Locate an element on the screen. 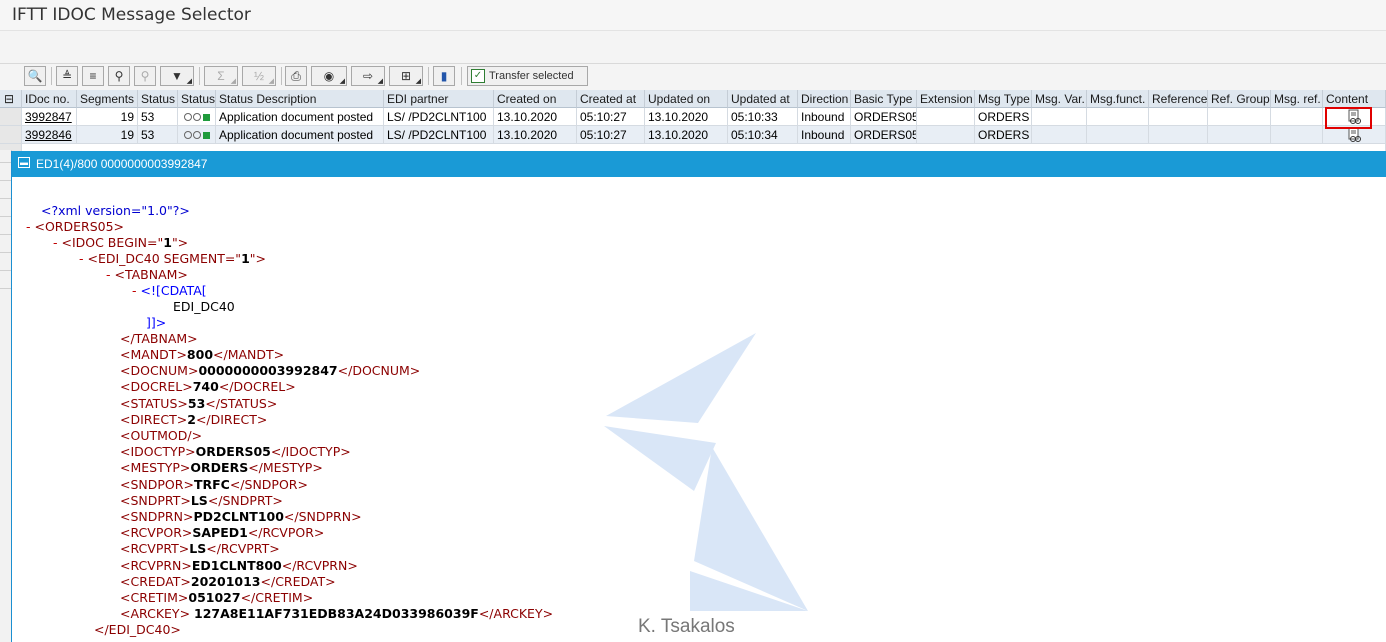 This screenshot has width=1386, height=642. page-title: IFTT IDOC Message Selector is located at coordinates (131, 15).